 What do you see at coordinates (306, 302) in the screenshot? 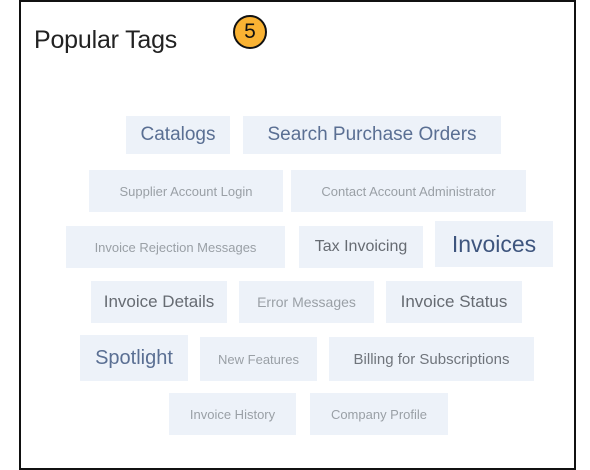
I see `tag-error-messages: Error Messages` at bounding box center [306, 302].